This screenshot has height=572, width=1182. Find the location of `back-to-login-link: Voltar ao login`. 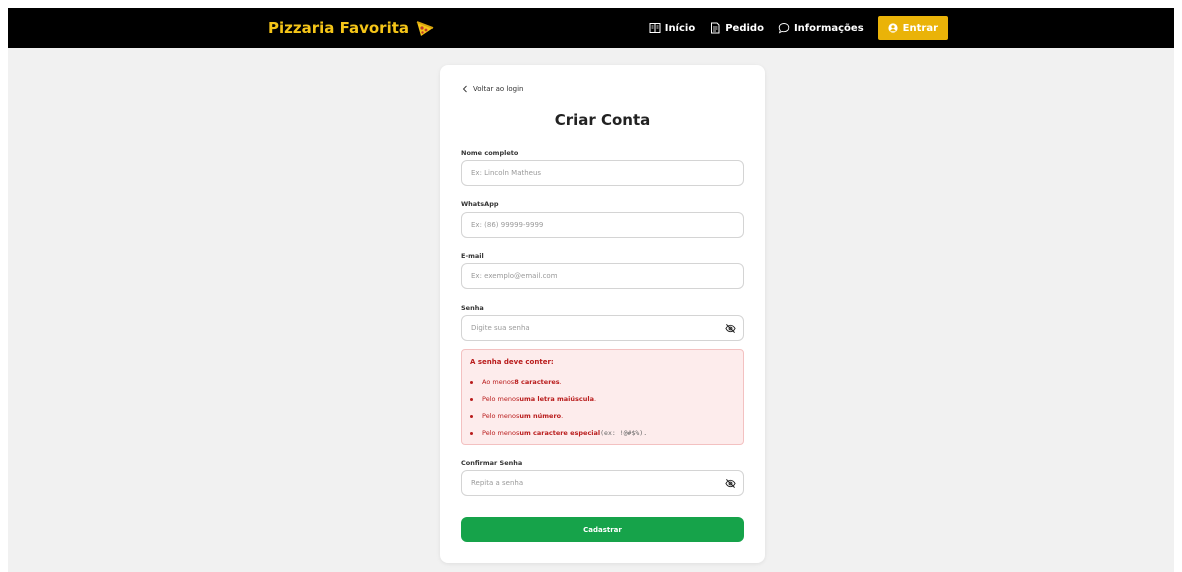

back-to-login-link: Voltar ao login is located at coordinates (492, 89).